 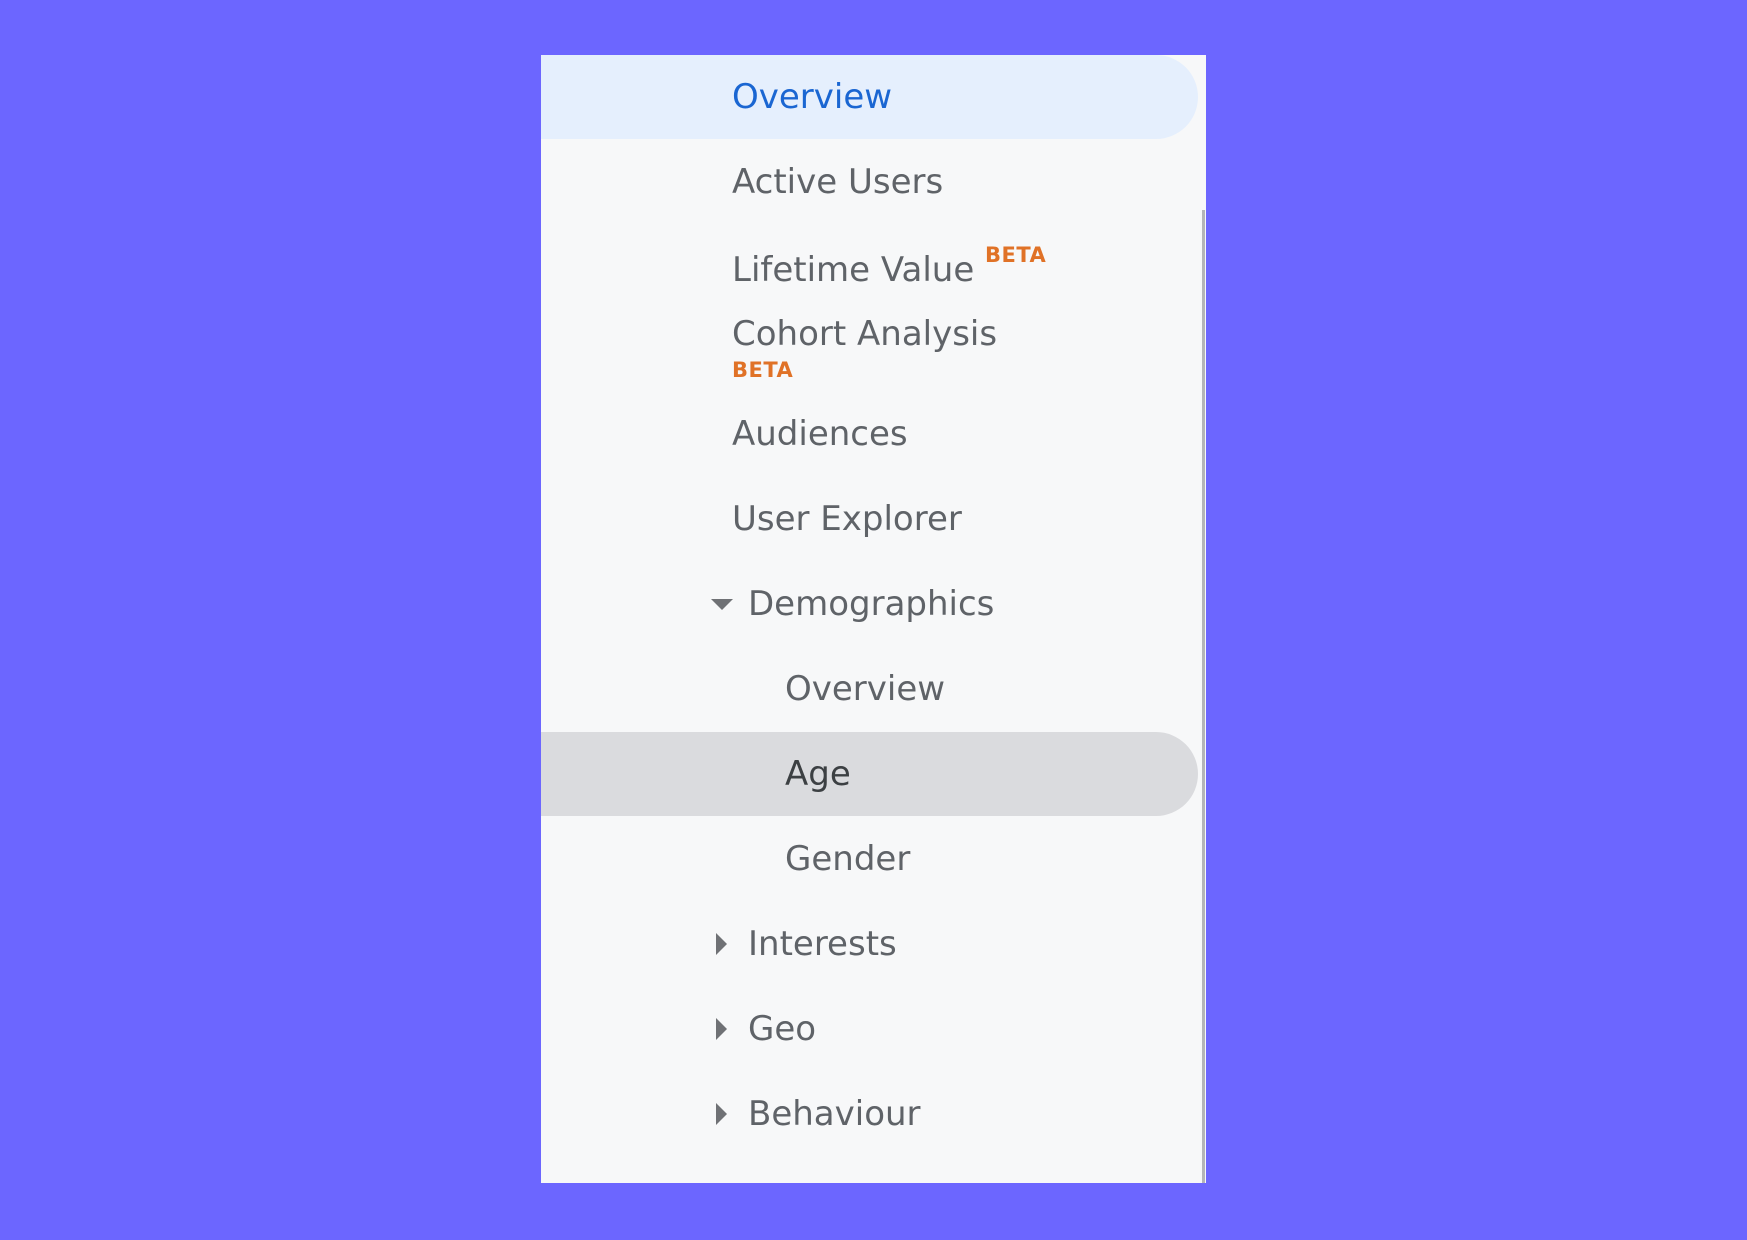 I want to click on nav-item-label: Cohort Analysis, so click(x=865, y=334).